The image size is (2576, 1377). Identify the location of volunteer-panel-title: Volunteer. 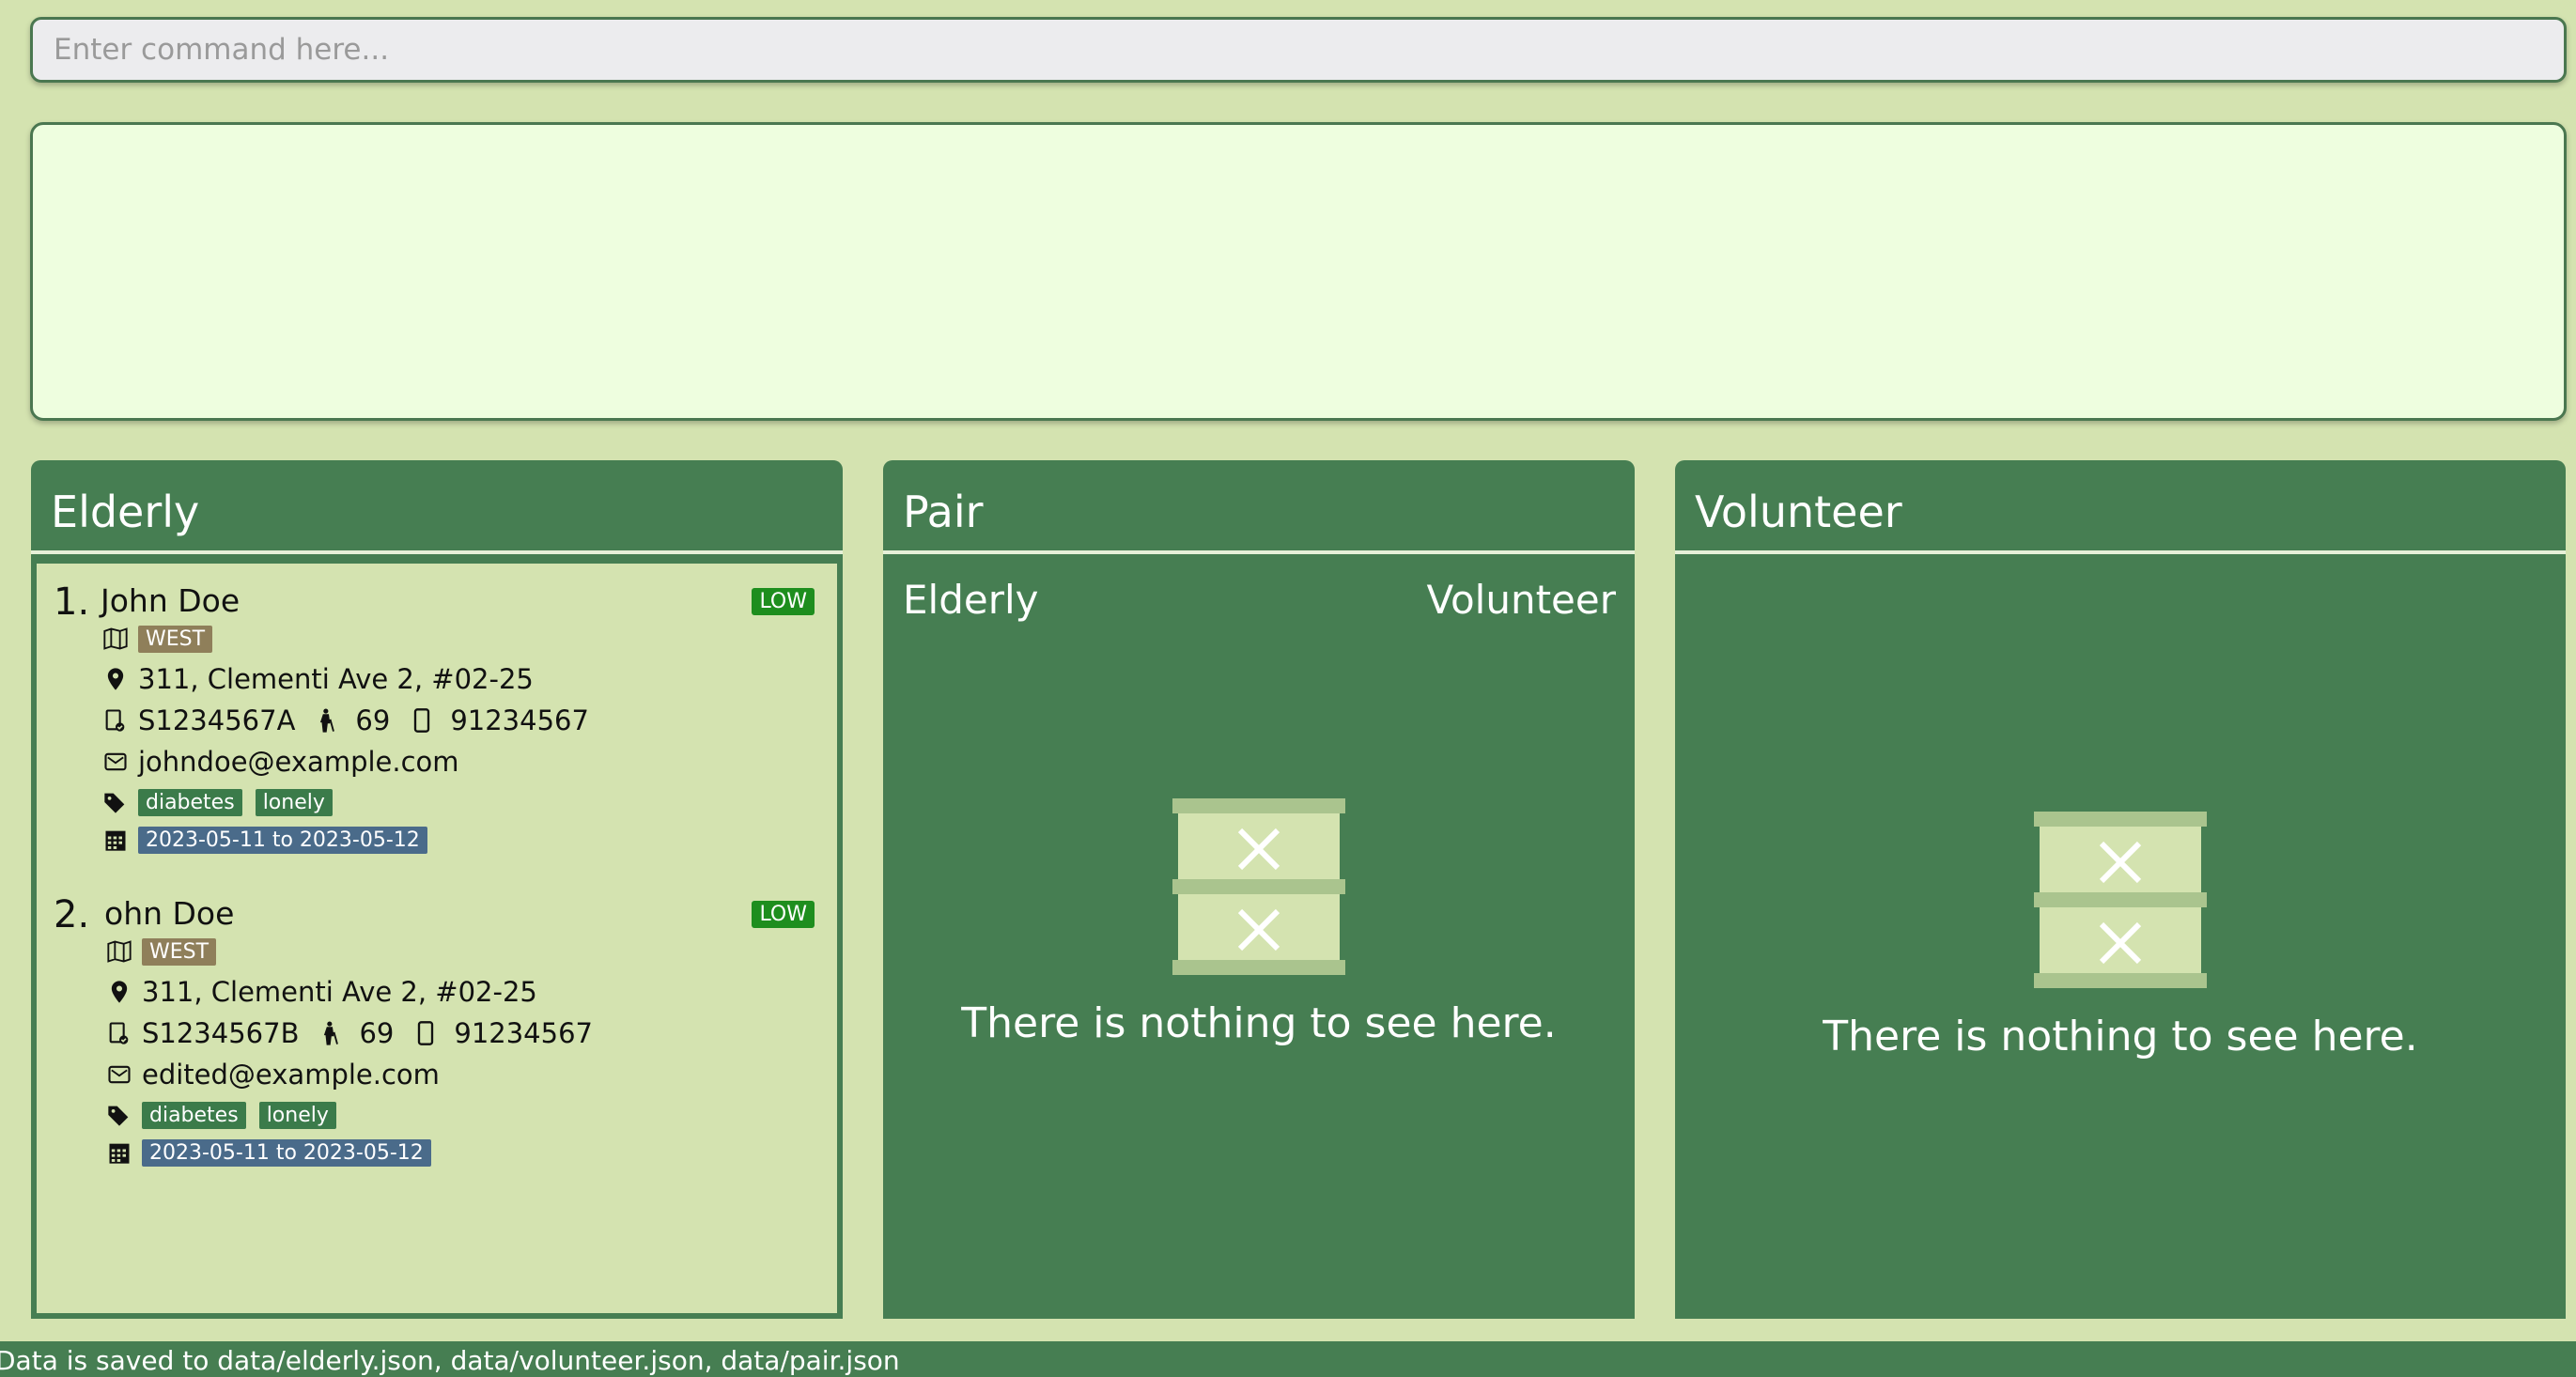
(2120, 507).